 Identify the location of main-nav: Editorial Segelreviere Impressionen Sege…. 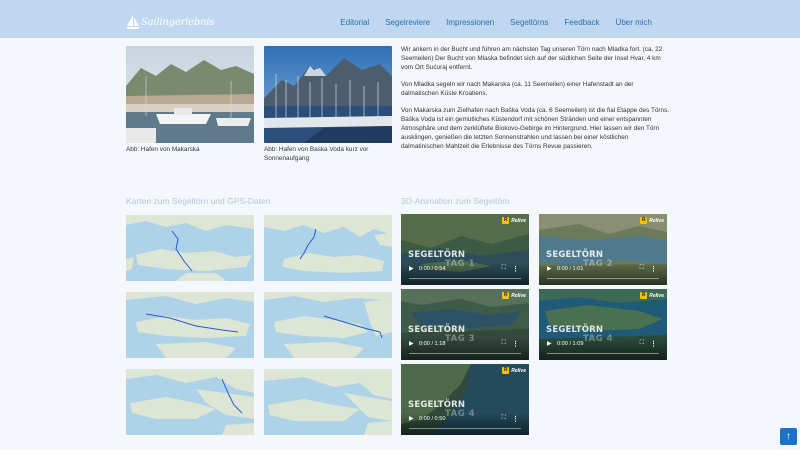
(496, 22).